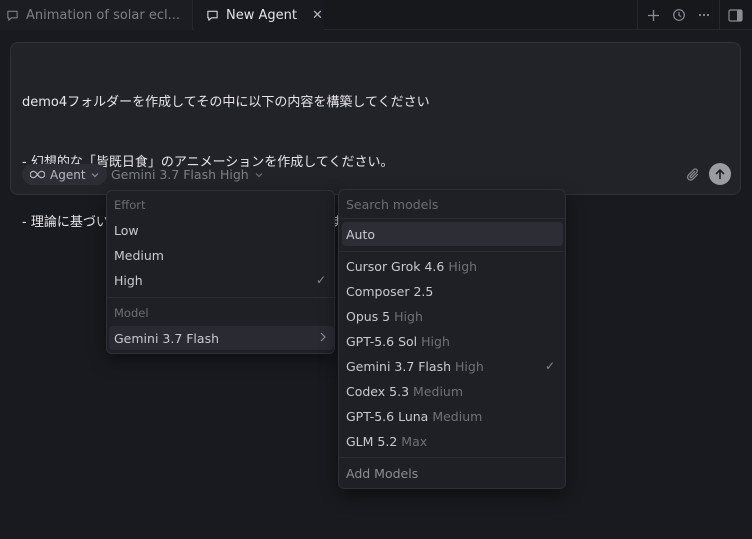  I want to click on model-picker-button: Gemini 3.7 Flash High, so click(187, 174).